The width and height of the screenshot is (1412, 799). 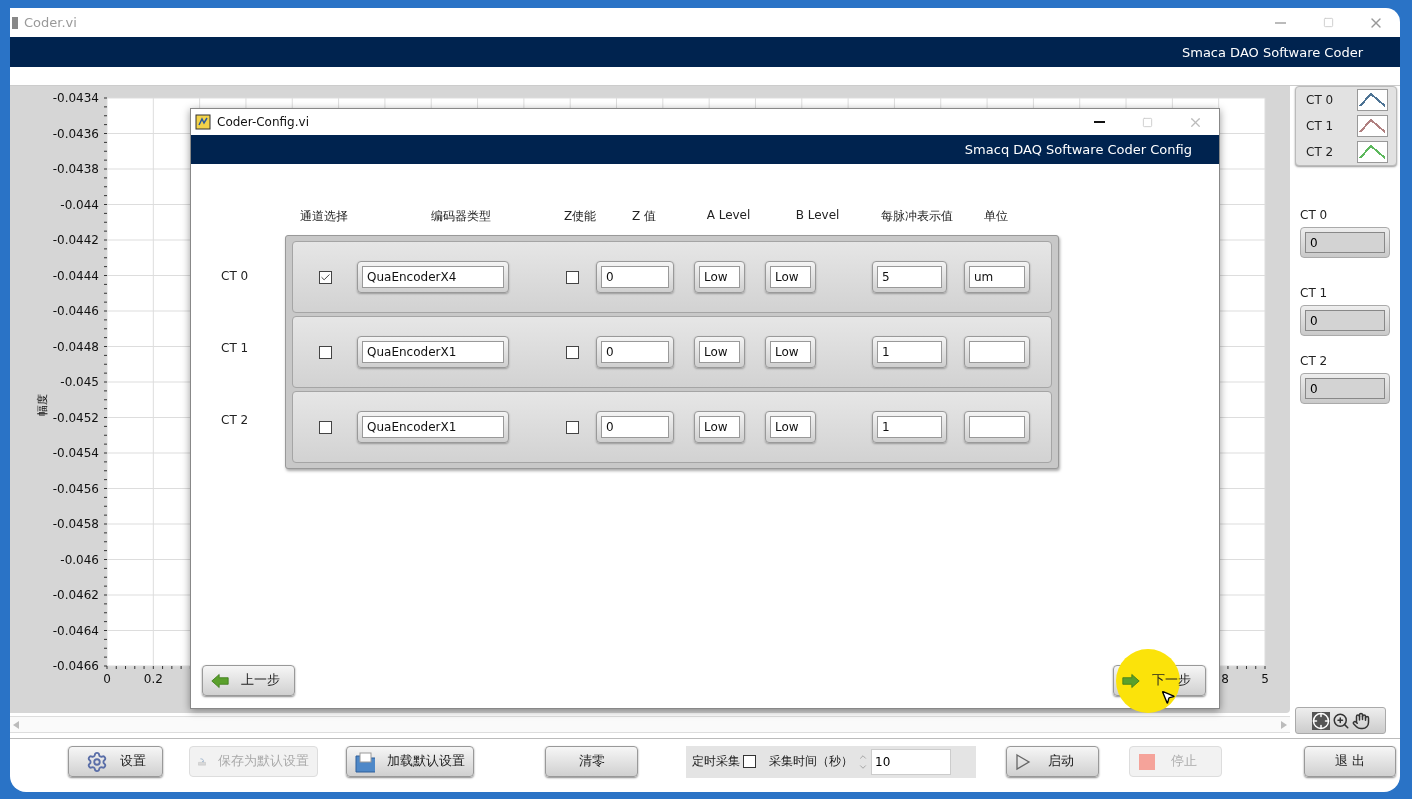 I want to click on folder-icon, so click(x=365, y=761).